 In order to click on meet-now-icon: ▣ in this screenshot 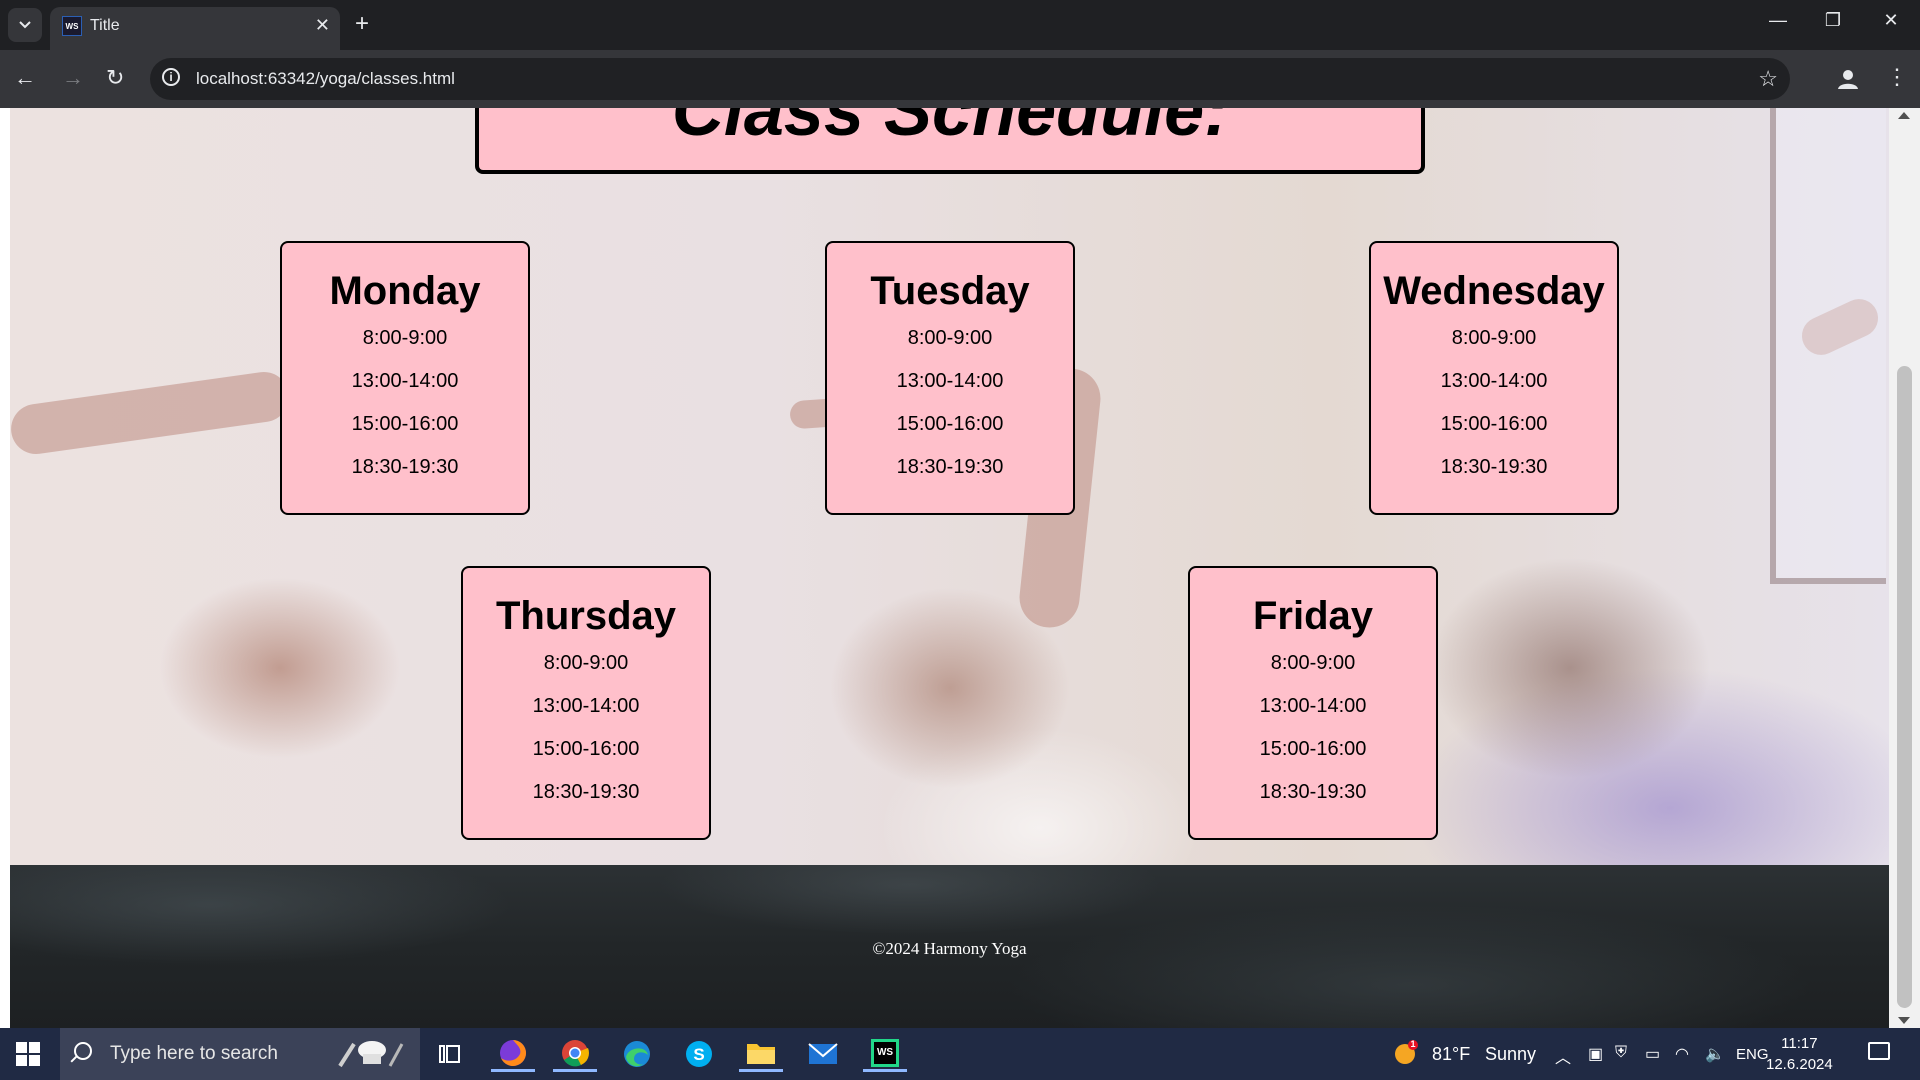, I will do `click(1595, 1054)`.